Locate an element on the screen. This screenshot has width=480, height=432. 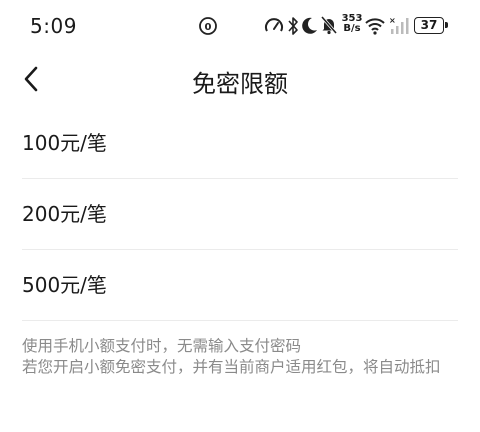
mute-icon is located at coordinates (329, 25).